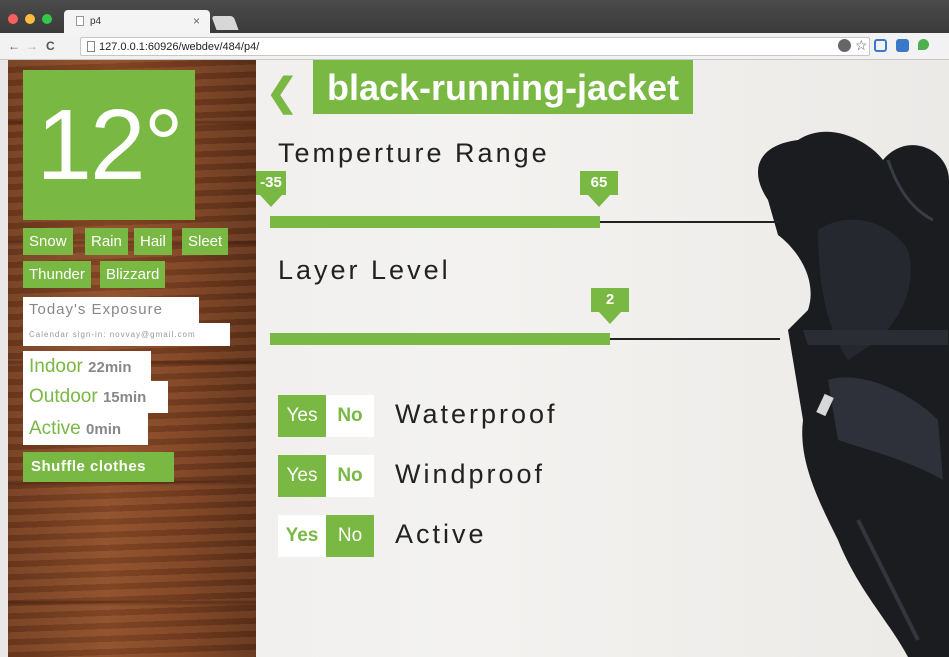 This screenshot has height=657, width=949. Describe the element at coordinates (48, 241) in the screenshot. I see `condition-snow-button: Snow` at that location.